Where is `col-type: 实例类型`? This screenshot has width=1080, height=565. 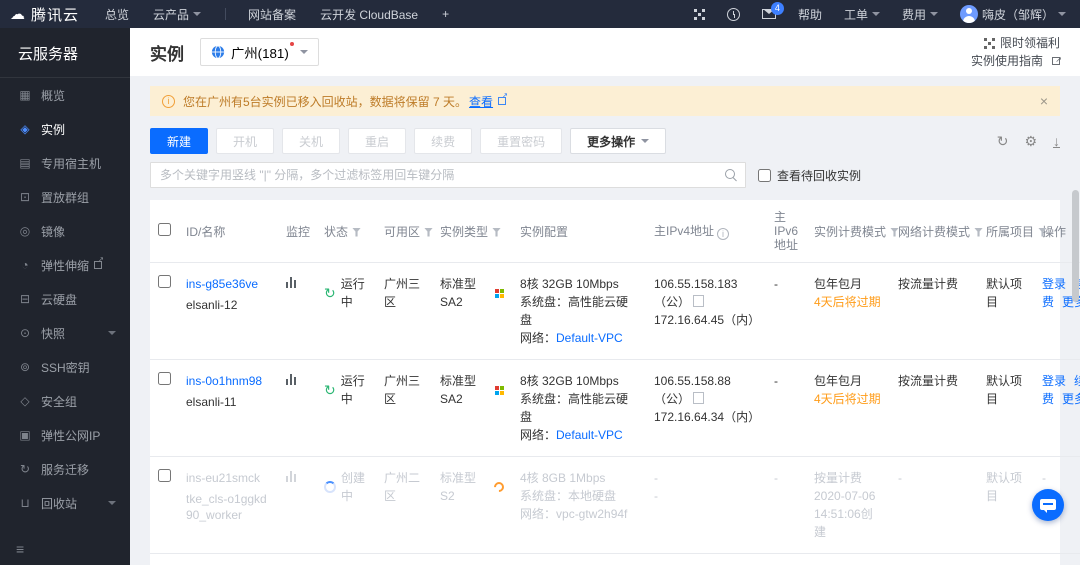
col-type: 实例类型 is located at coordinates (464, 231).